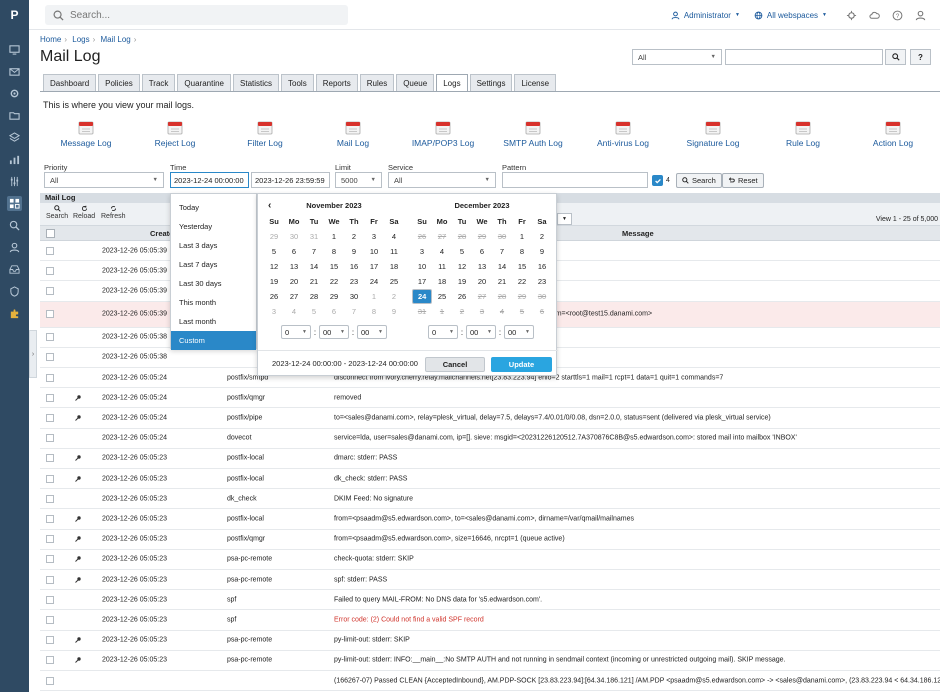  I want to click on layers-icon, so click(14, 137).